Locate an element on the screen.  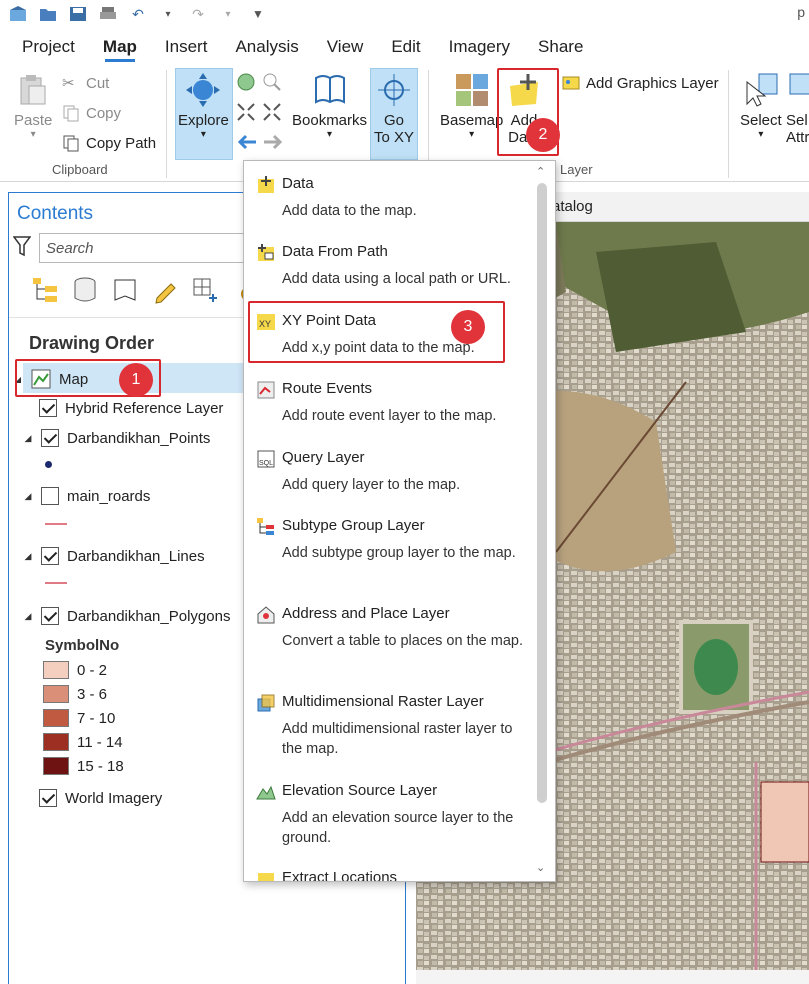
layer-darbandikhan-lines: ◢ Darbandikhan_Lines is located at coordinates (114, 556).